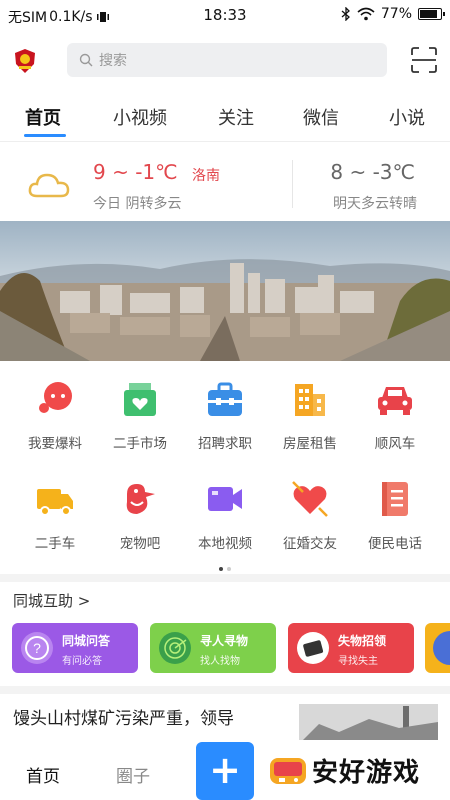  I want to click on search-placeholder: 搜索, so click(113, 61).